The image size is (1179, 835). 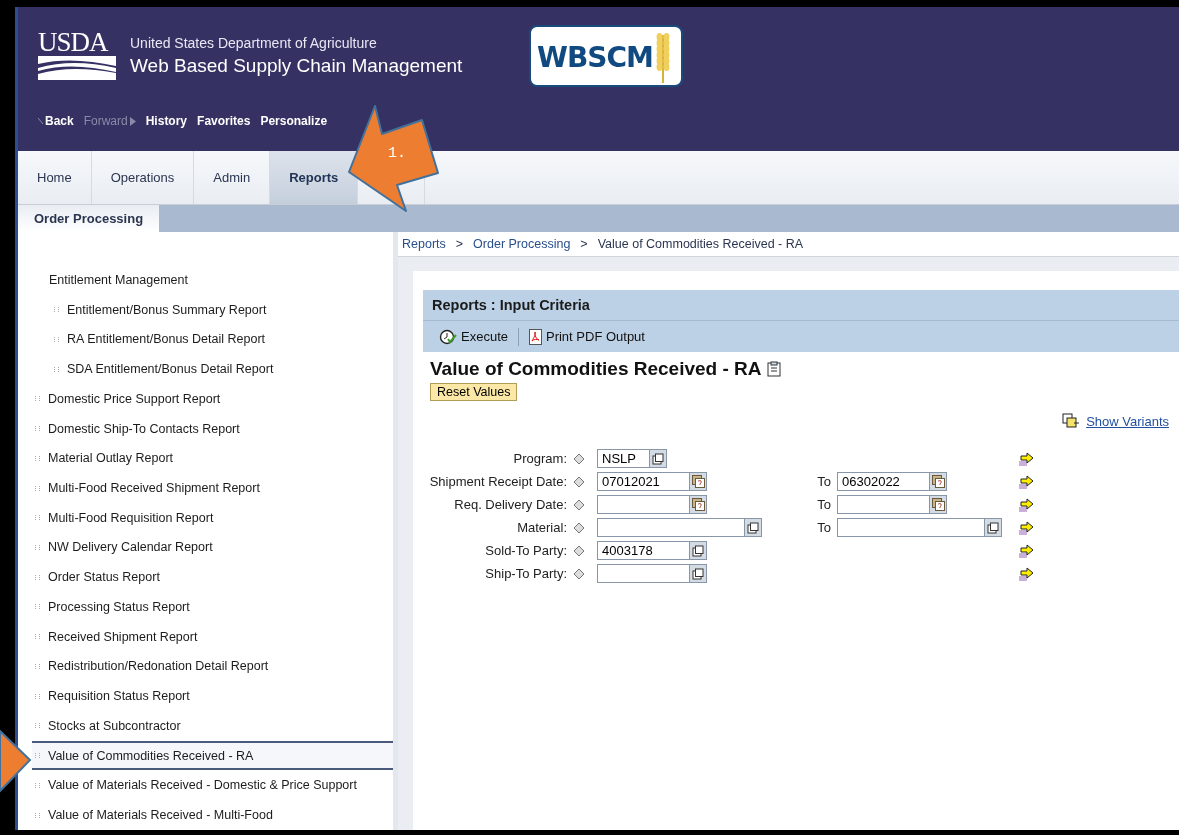 What do you see at coordinates (56, 121) in the screenshot?
I see `nav-link: Back` at bounding box center [56, 121].